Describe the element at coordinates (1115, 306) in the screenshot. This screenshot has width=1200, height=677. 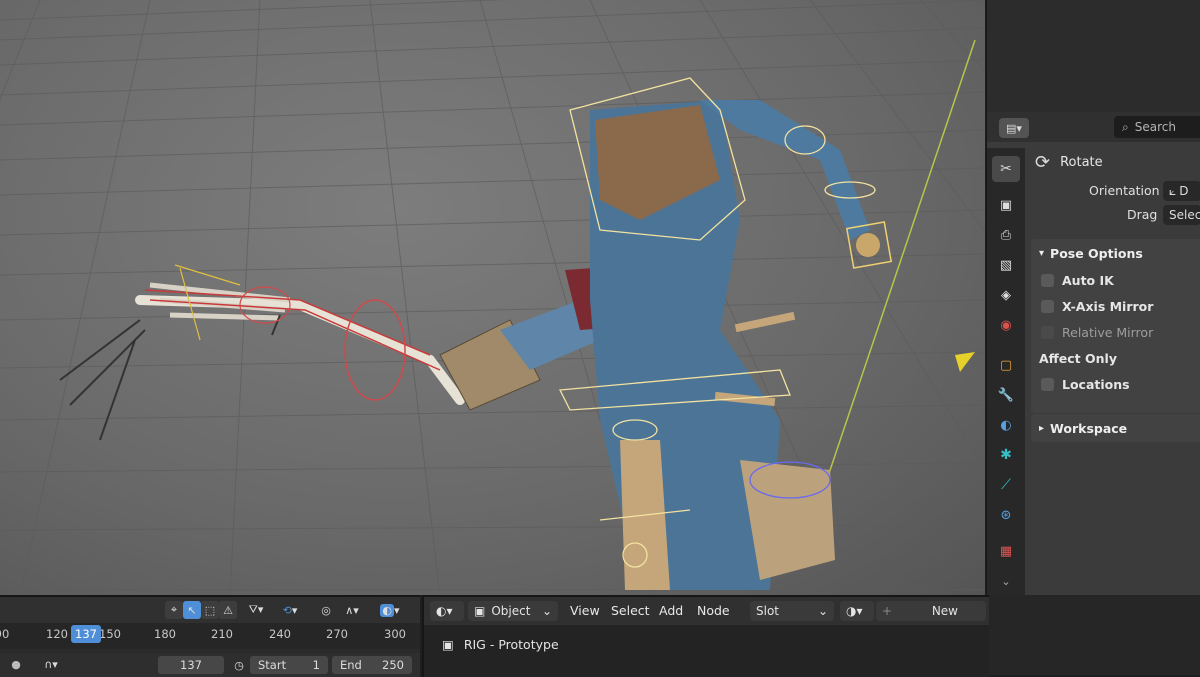
I see `x-axis-mirror-row: X-Axis Mirror` at that location.